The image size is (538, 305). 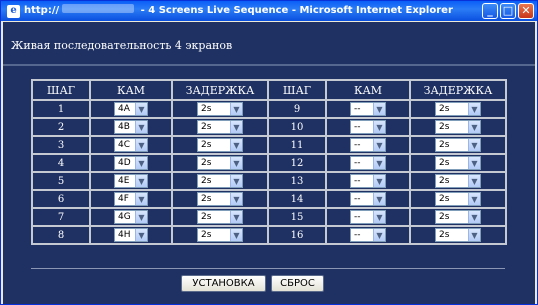 I want to click on step-number: 10, so click(x=297, y=127).